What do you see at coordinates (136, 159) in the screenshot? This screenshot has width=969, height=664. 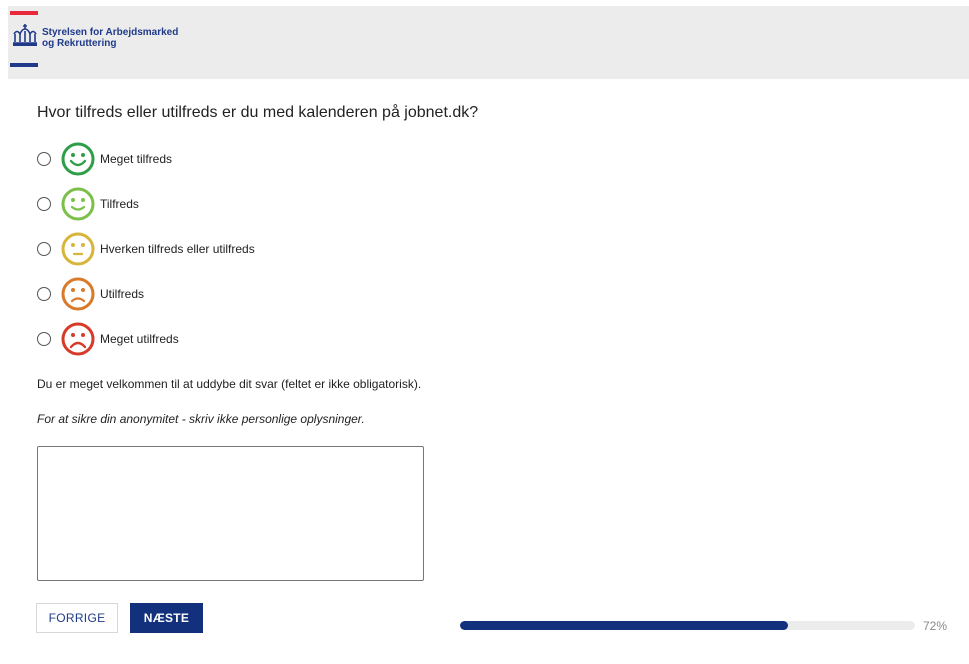 I see `option-label: Meget tilfreds` at bounding box center [136, 159].